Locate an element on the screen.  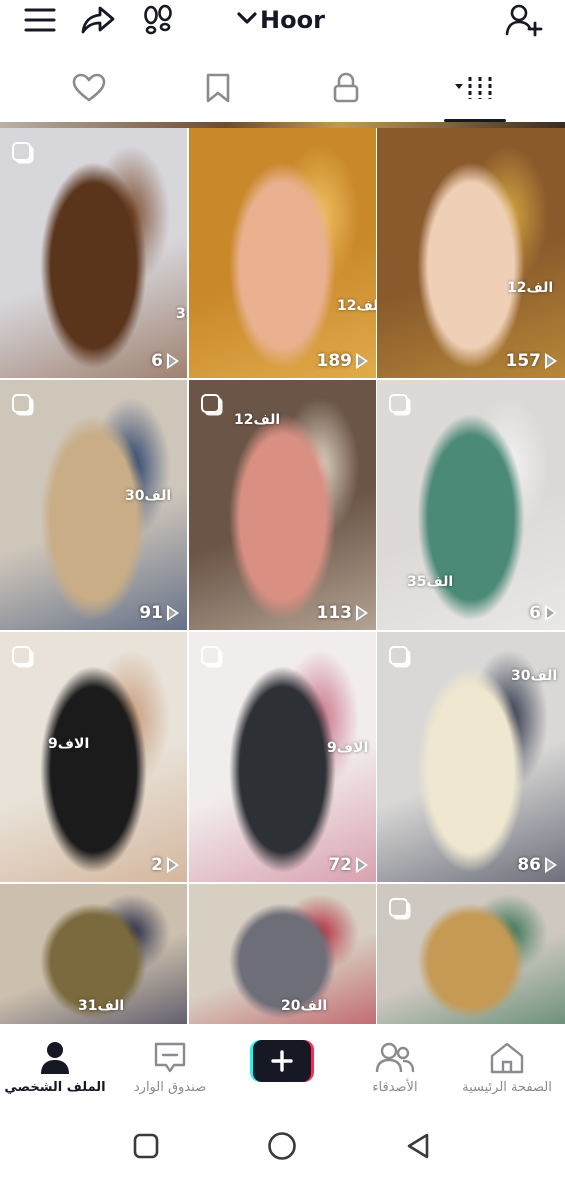
thumbnail-price-text: 20الف is located at coordinates (304, 1006).